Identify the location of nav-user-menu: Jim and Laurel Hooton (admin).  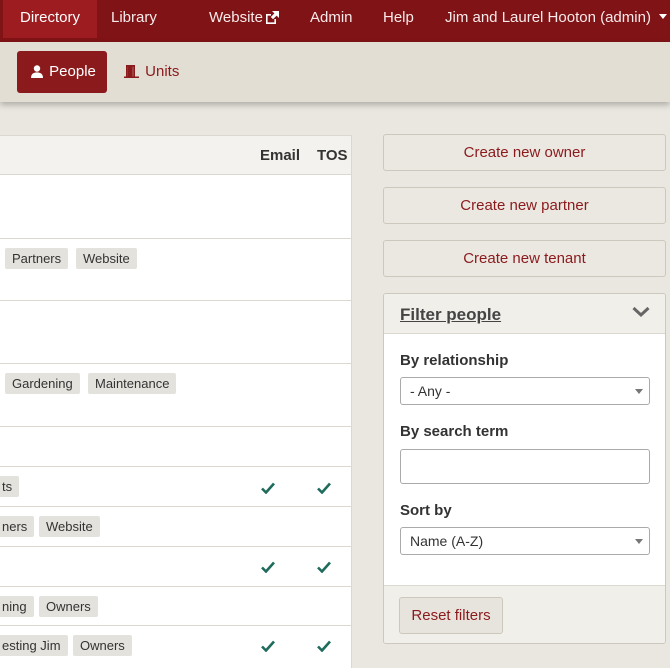
(556, 18).